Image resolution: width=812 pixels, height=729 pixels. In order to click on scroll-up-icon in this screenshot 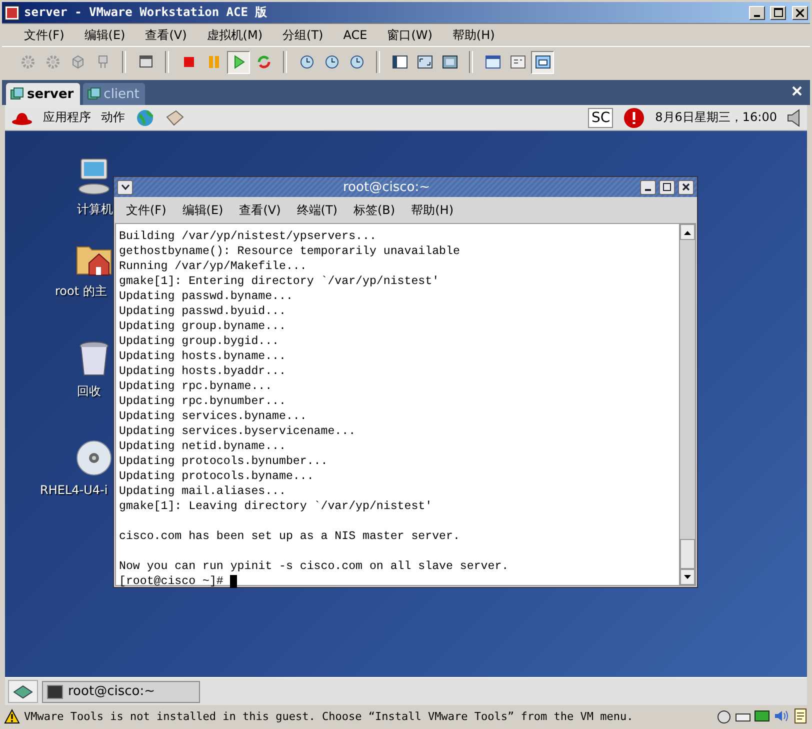, I will do `click(687, 232)`.